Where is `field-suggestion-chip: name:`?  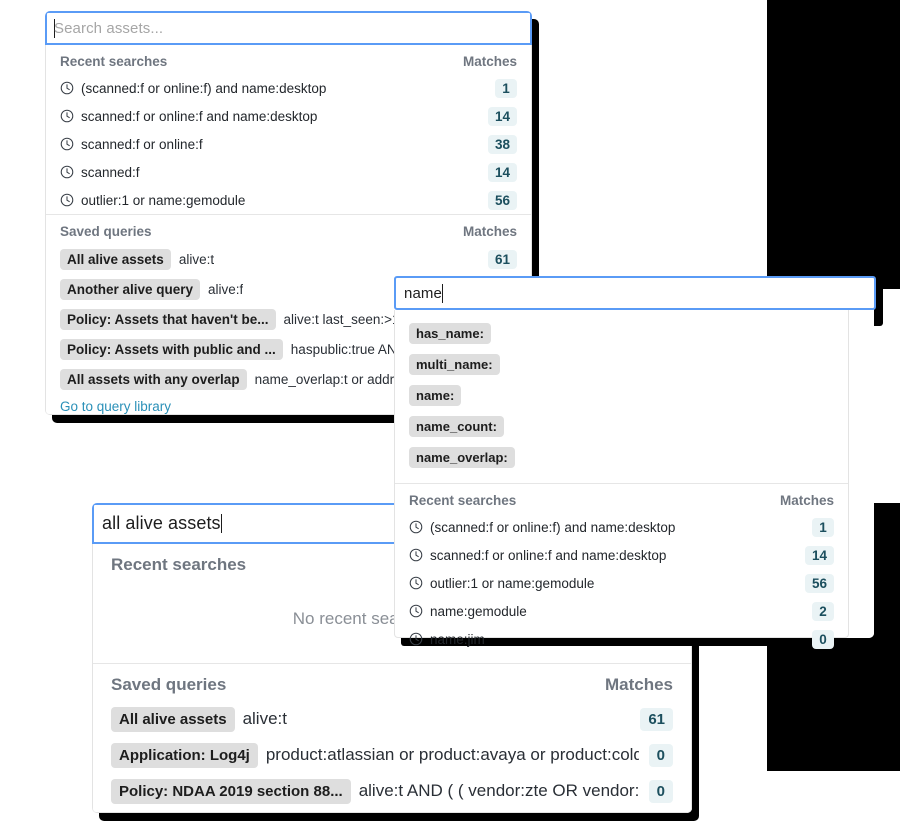 field-suggestion-chip: name: is located at coordinates (435, 395).